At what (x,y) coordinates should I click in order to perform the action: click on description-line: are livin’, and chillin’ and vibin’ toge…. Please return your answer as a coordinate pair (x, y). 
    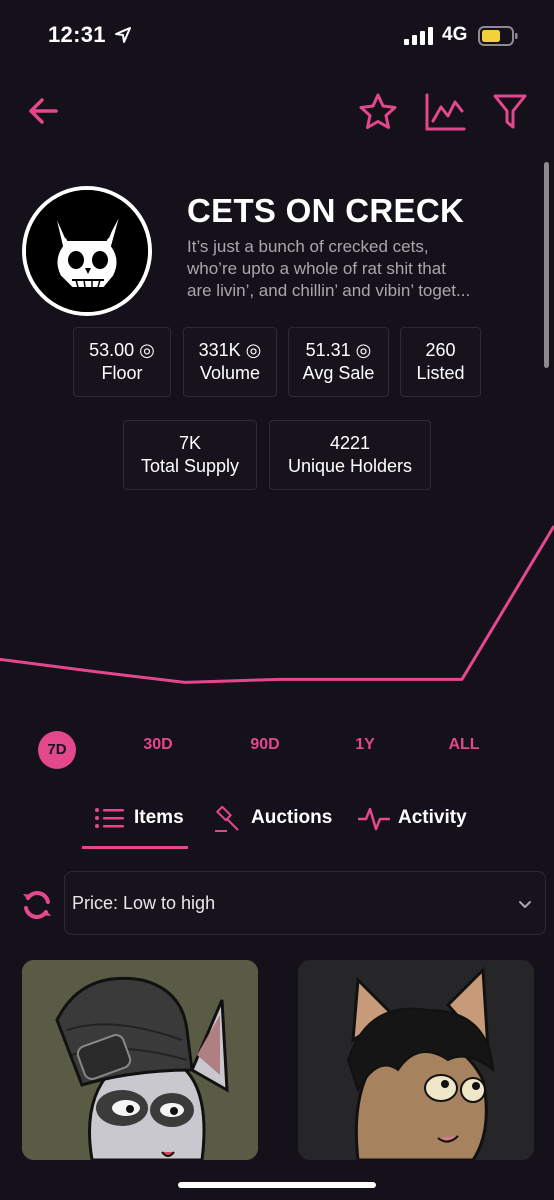
    Looking at the image, I should click on (329, 290).